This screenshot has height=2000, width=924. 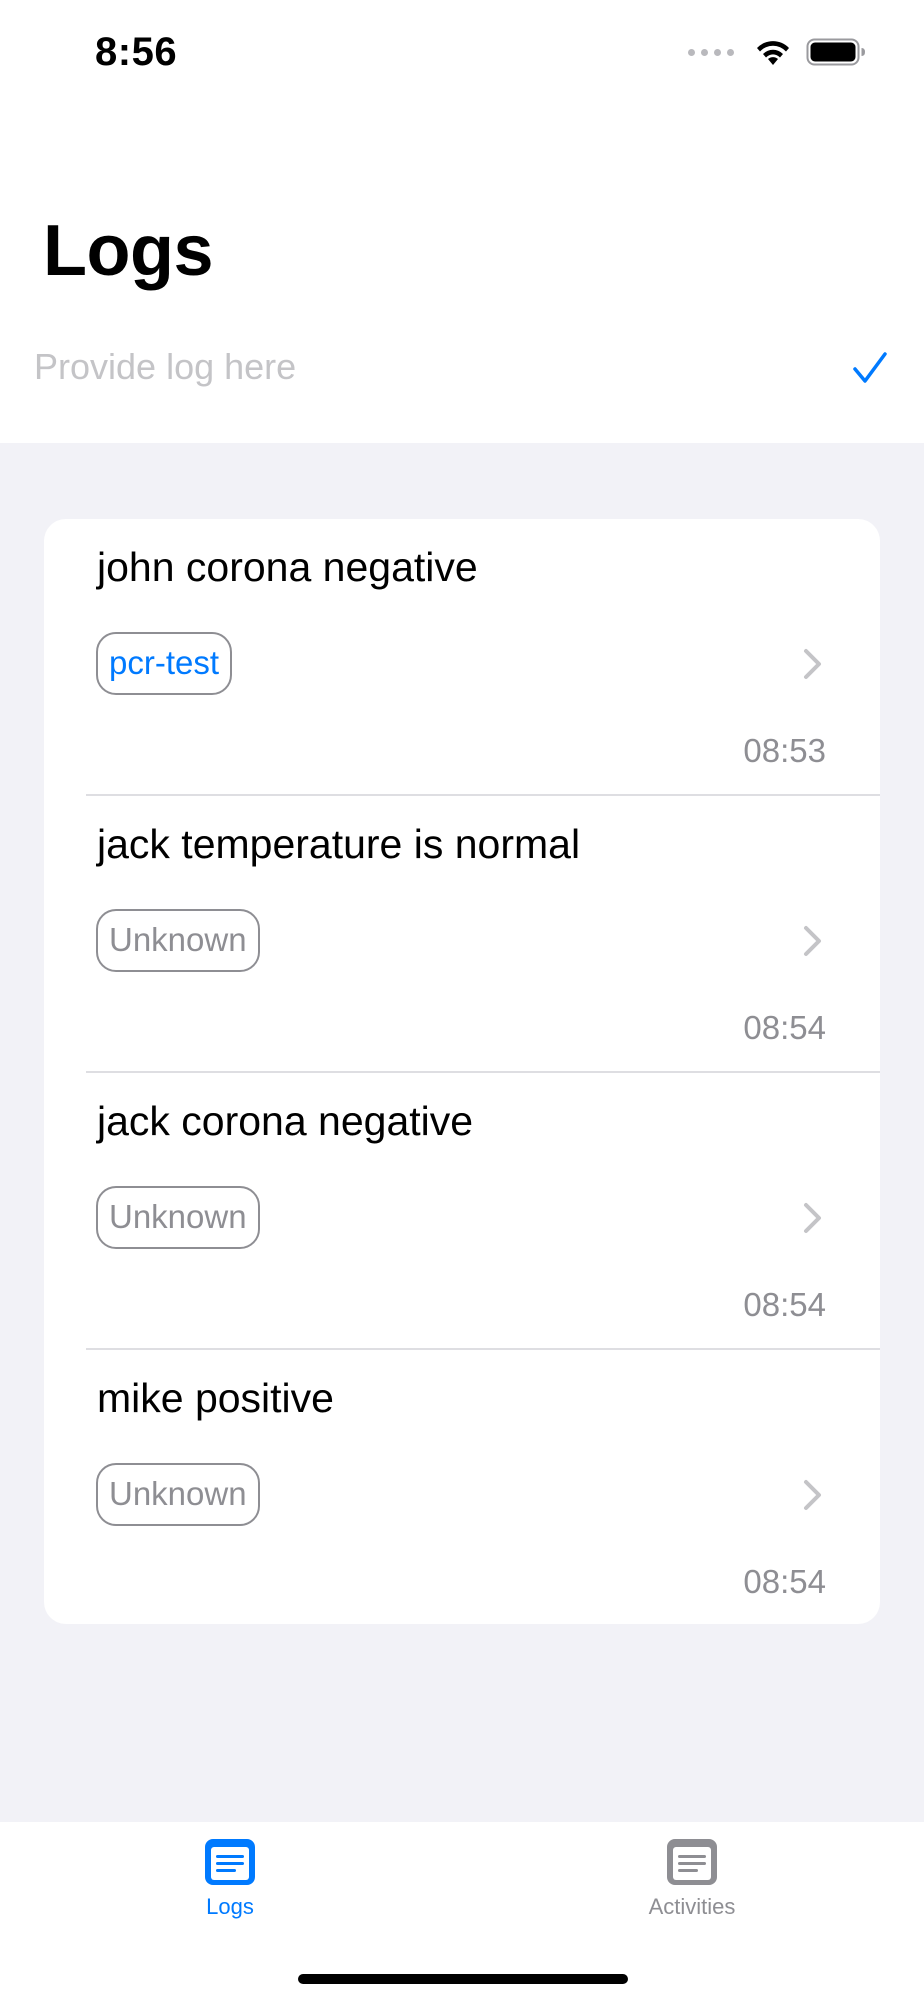 What do you see at coordinates (462, 1211) in the screenshot?
I see `log-row: jack corona negative Unknown 08:54` at bounding box center [462, 1211].